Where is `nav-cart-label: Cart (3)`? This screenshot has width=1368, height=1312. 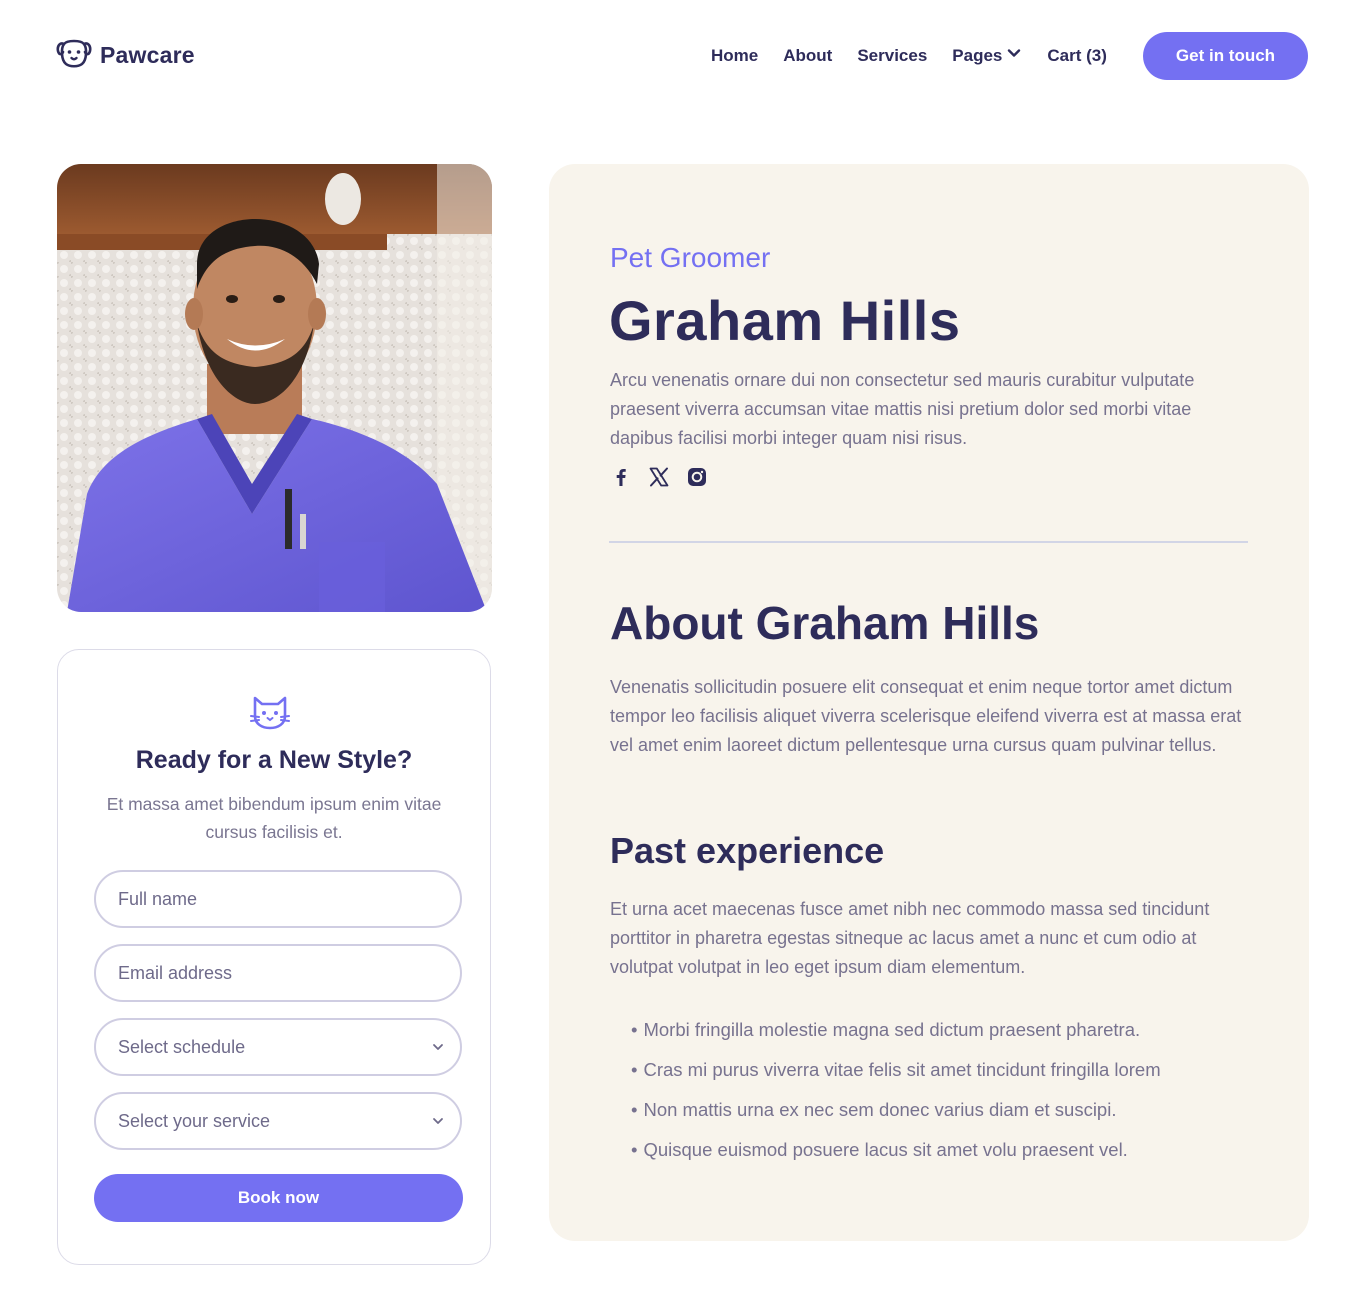 nav-cart-label: Cart (3) is located at coordinates (1077, 55).